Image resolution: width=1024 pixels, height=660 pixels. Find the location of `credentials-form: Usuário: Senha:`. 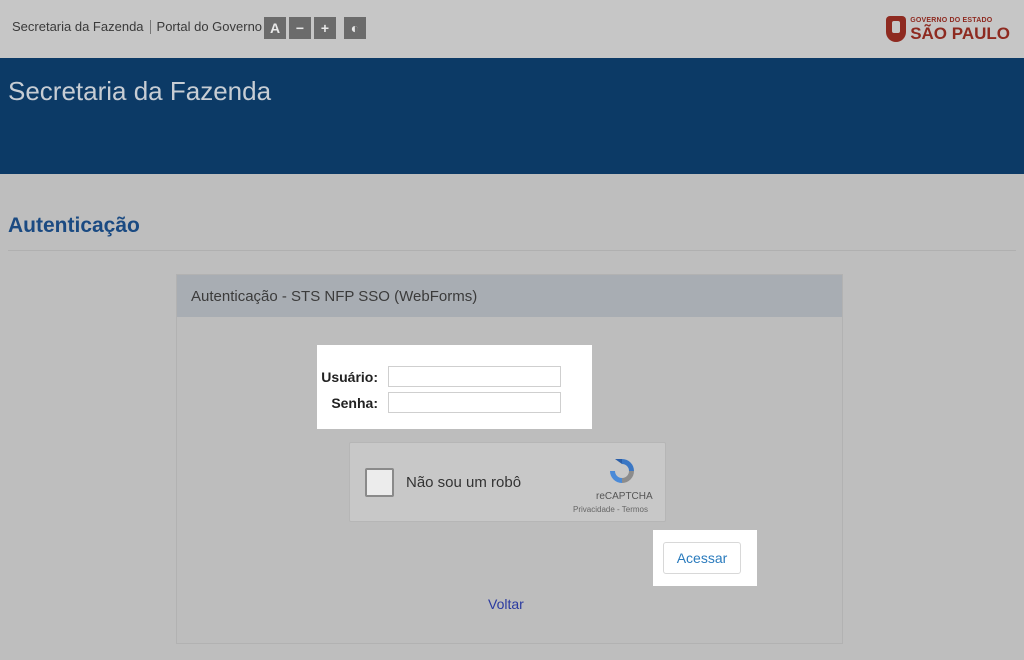

credentials-form: Usuário: Senha: is located at coordinates (454, 387).